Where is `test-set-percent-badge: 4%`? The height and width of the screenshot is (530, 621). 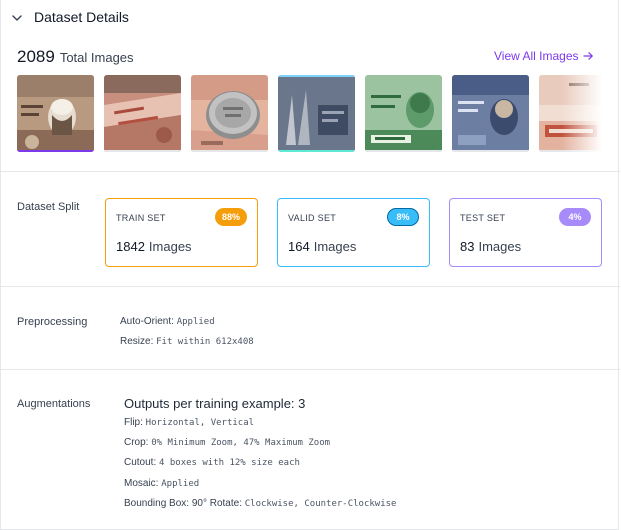
test-set-percent-badge: 4% is located at coordinates (575, 217).